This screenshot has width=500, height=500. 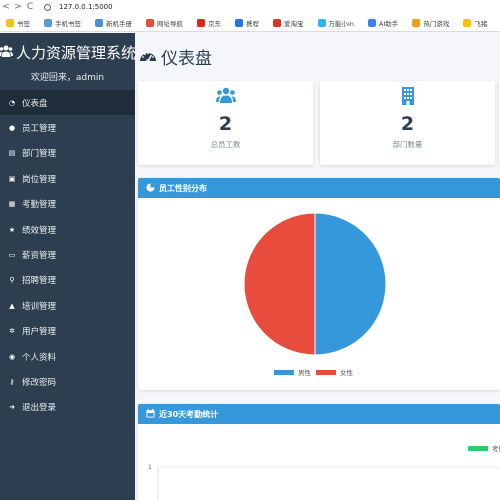 What do you see at coordinates (319, 188) in the screenshot?
I see `panel-header: 员工性别分布` at bounding box center [319, 188].